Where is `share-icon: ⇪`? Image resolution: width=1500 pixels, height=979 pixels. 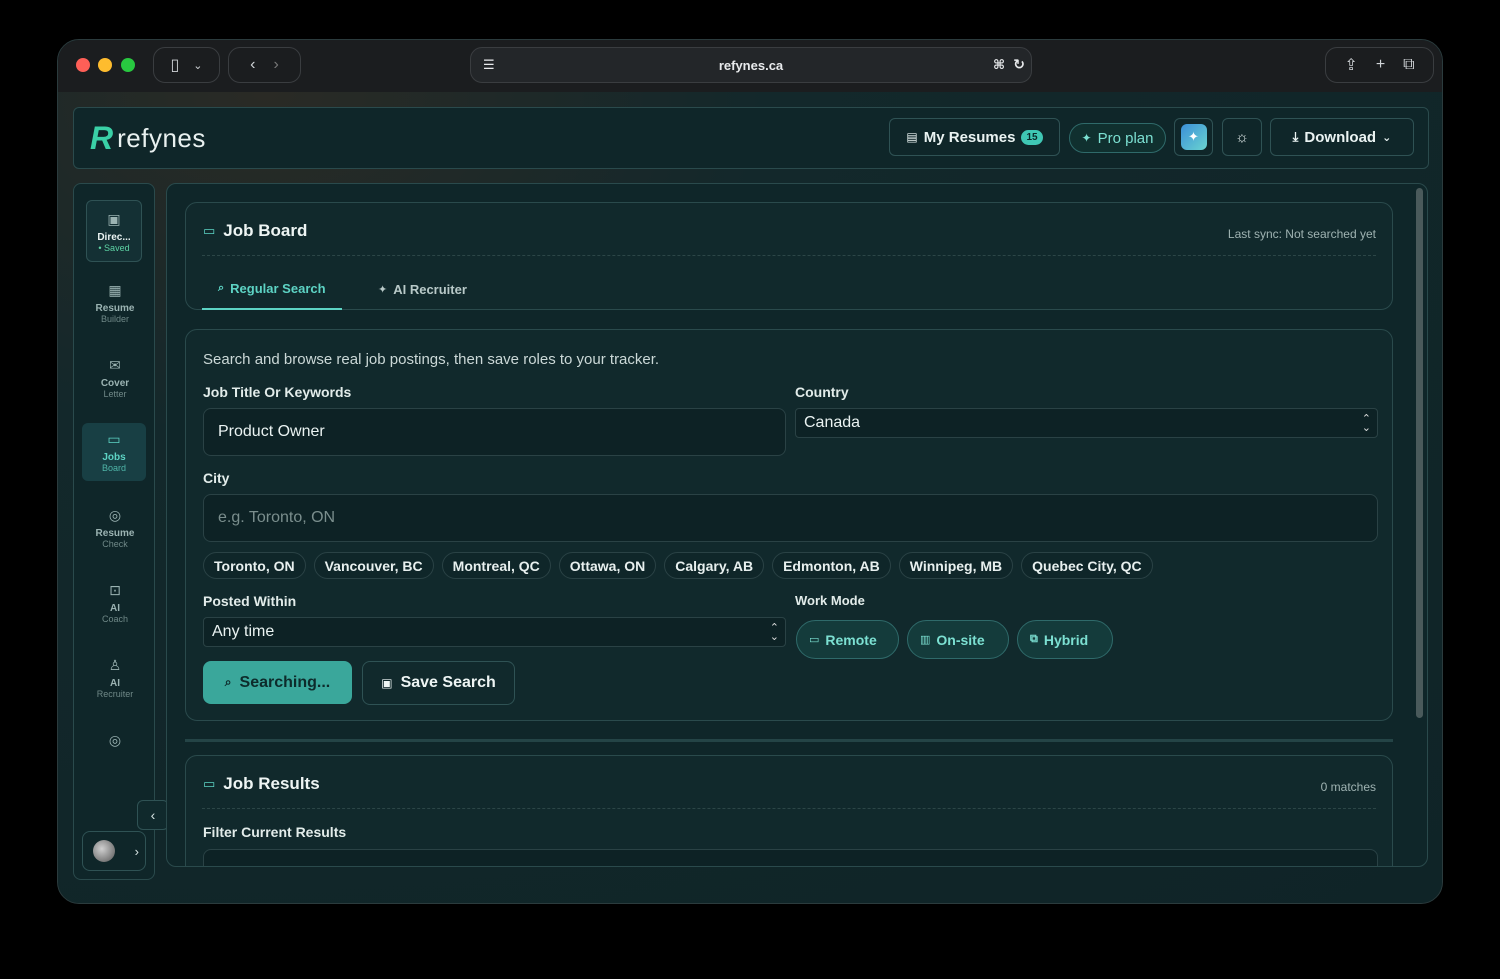
share-icon: ⇪ is located at coordinates (1350, 65).